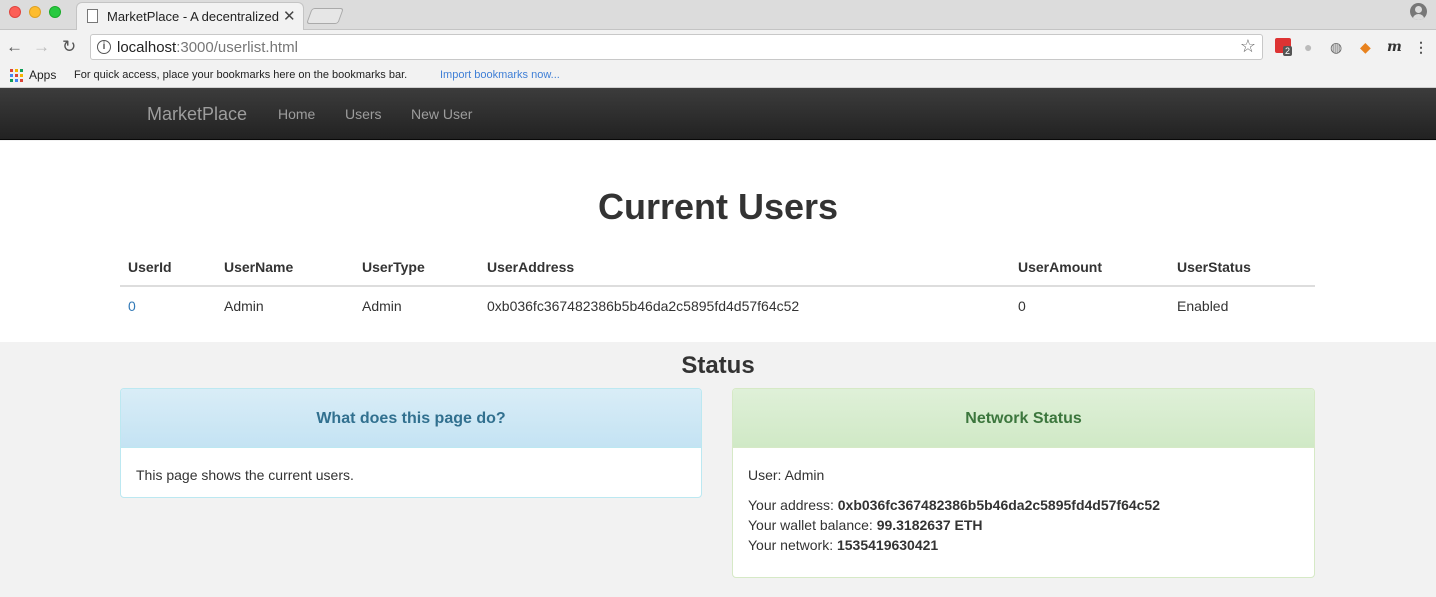  Describe the element at coordinates (197, 114) in the screenshot. I see `navbar-brand: MarketPlace` at that location.